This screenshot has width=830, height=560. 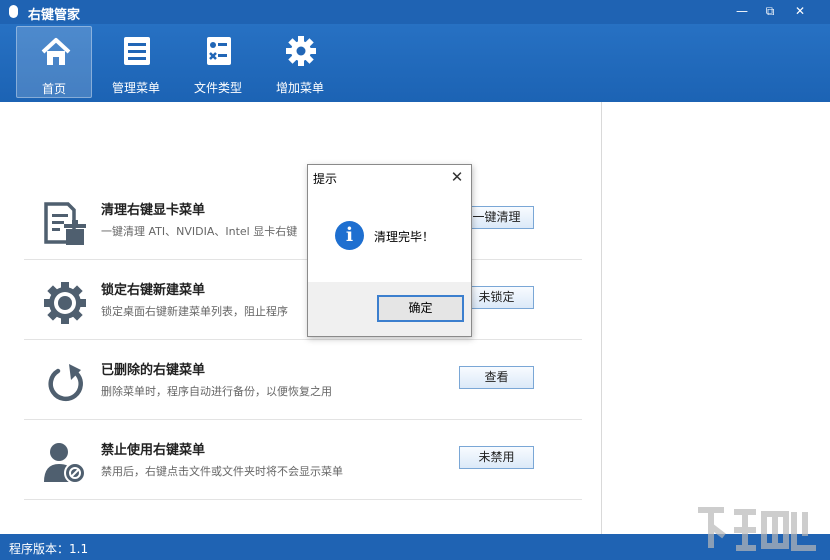 What do you see at coordinates (457, 177) in the screenshot?
I see `dialog-close-button: ✕` at bounding box center [457, 177].